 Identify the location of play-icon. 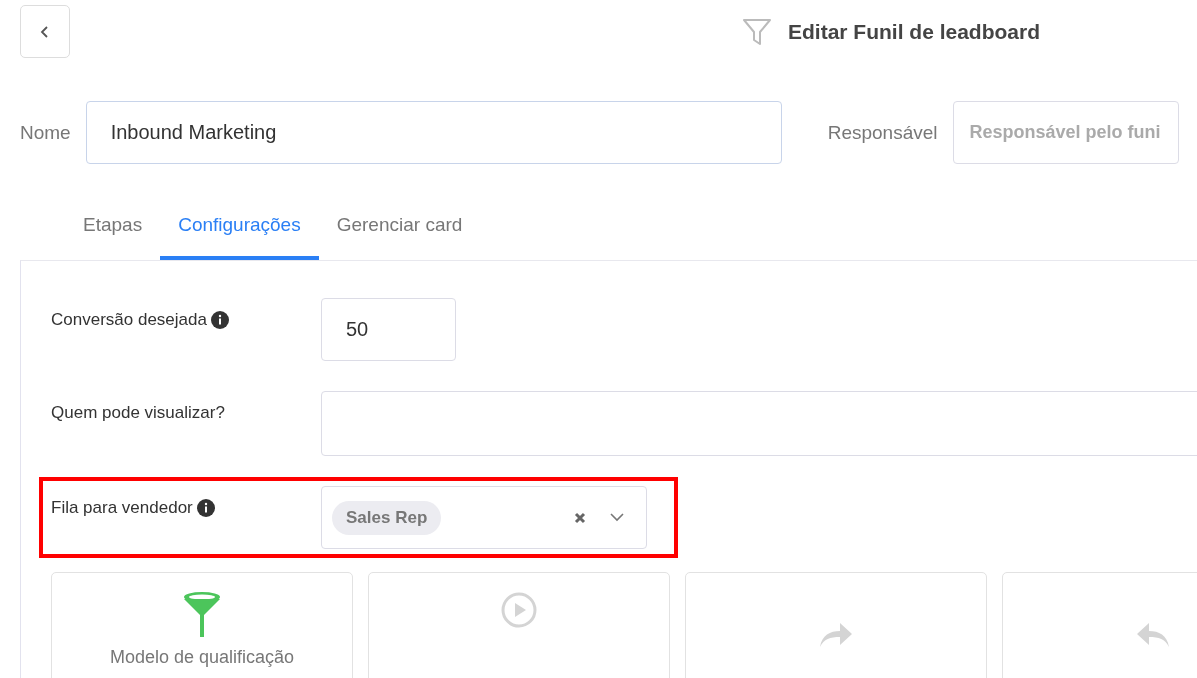
(519, 610).